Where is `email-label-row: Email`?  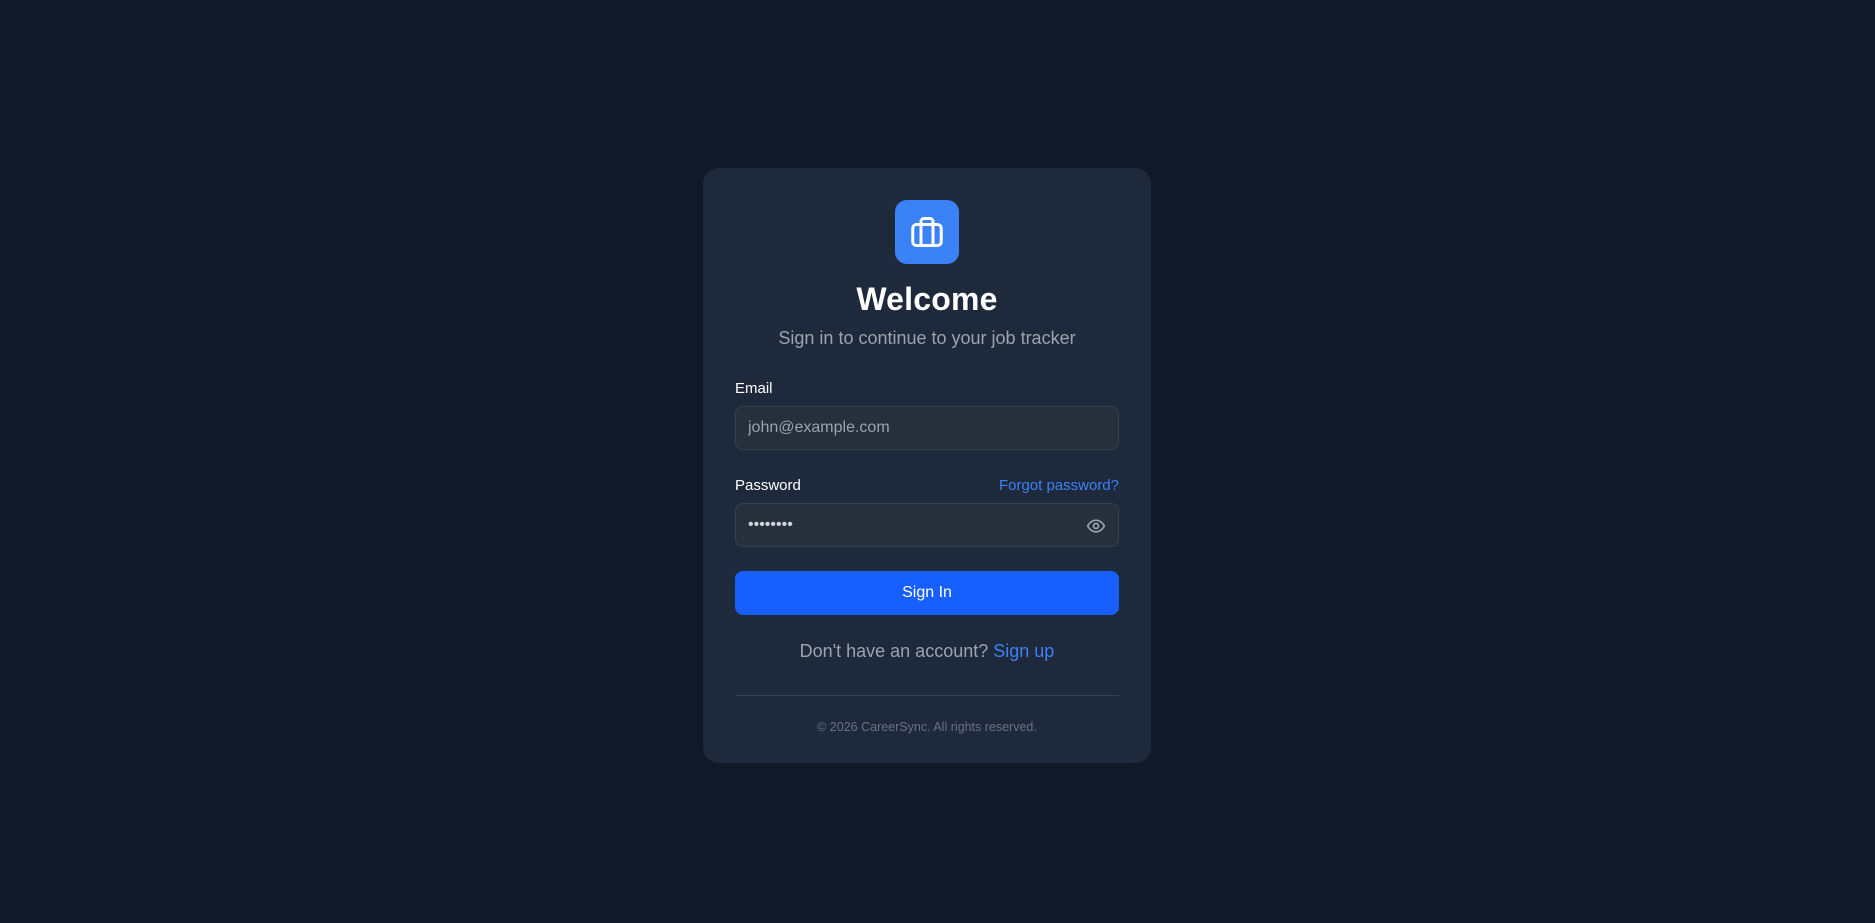
email-label-row: Email is located at coordinates (927, 388).